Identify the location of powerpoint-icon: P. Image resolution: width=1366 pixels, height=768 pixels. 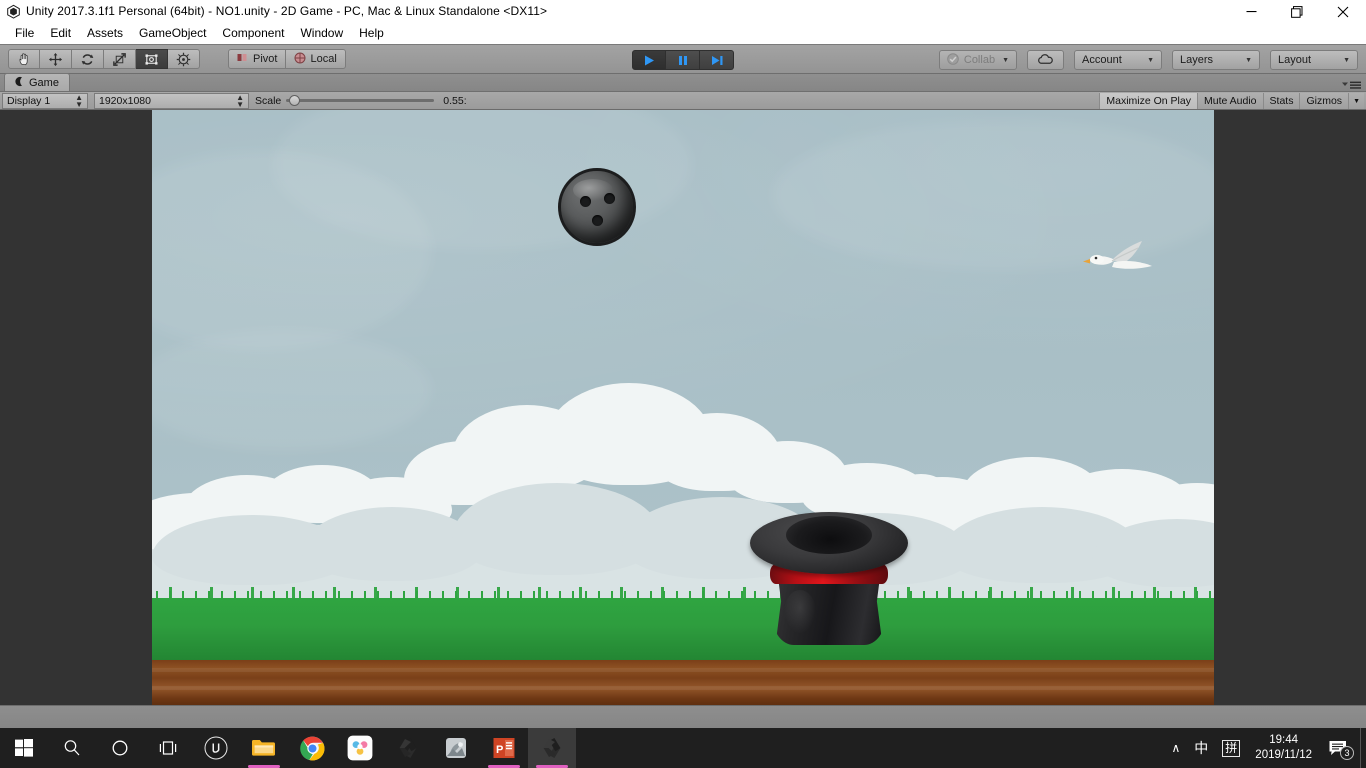
(504, 748).